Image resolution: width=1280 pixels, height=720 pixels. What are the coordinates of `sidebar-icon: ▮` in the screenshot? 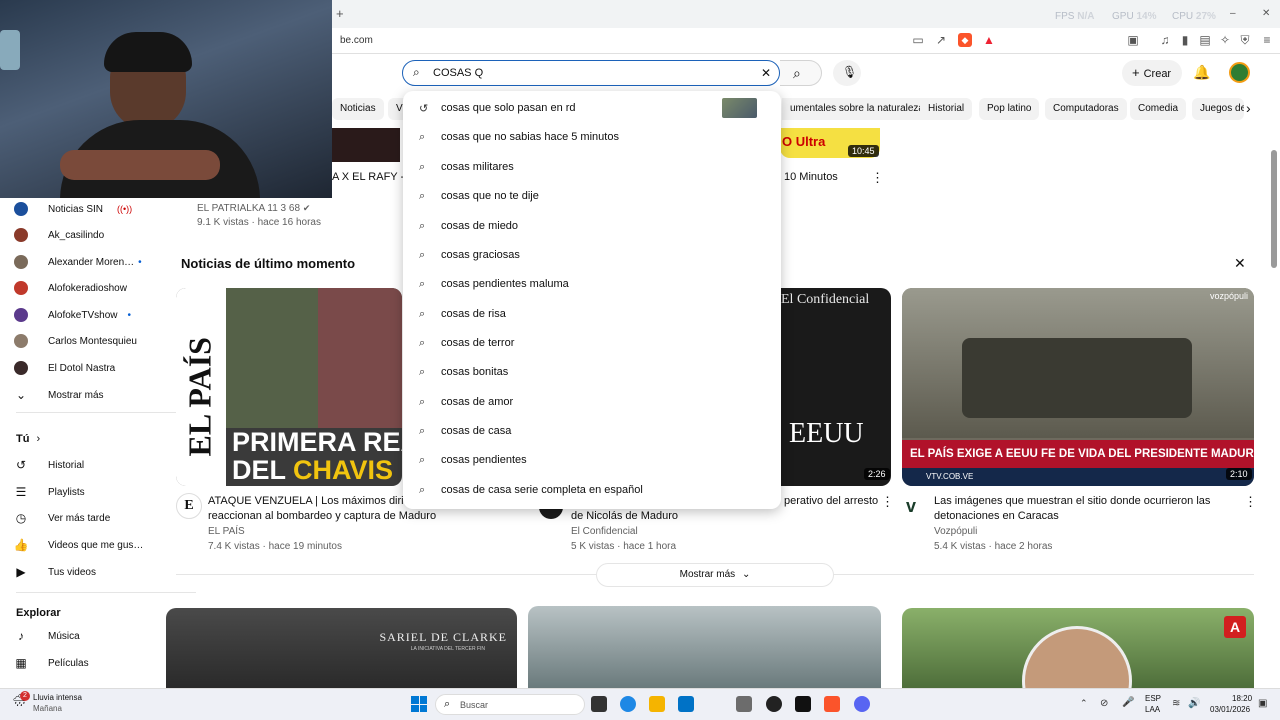 It's located at (1185, 40).